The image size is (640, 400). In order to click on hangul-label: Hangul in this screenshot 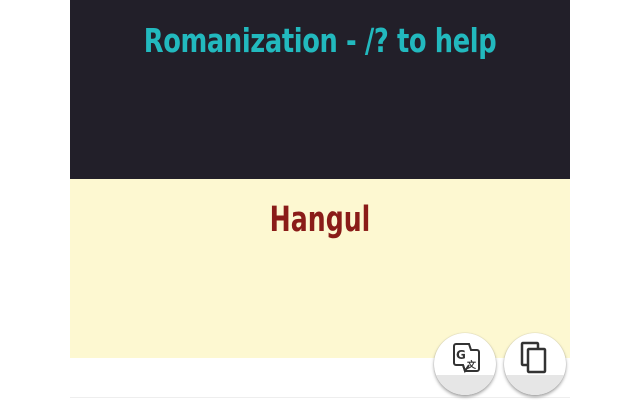, I will do `click(320, 220)`.